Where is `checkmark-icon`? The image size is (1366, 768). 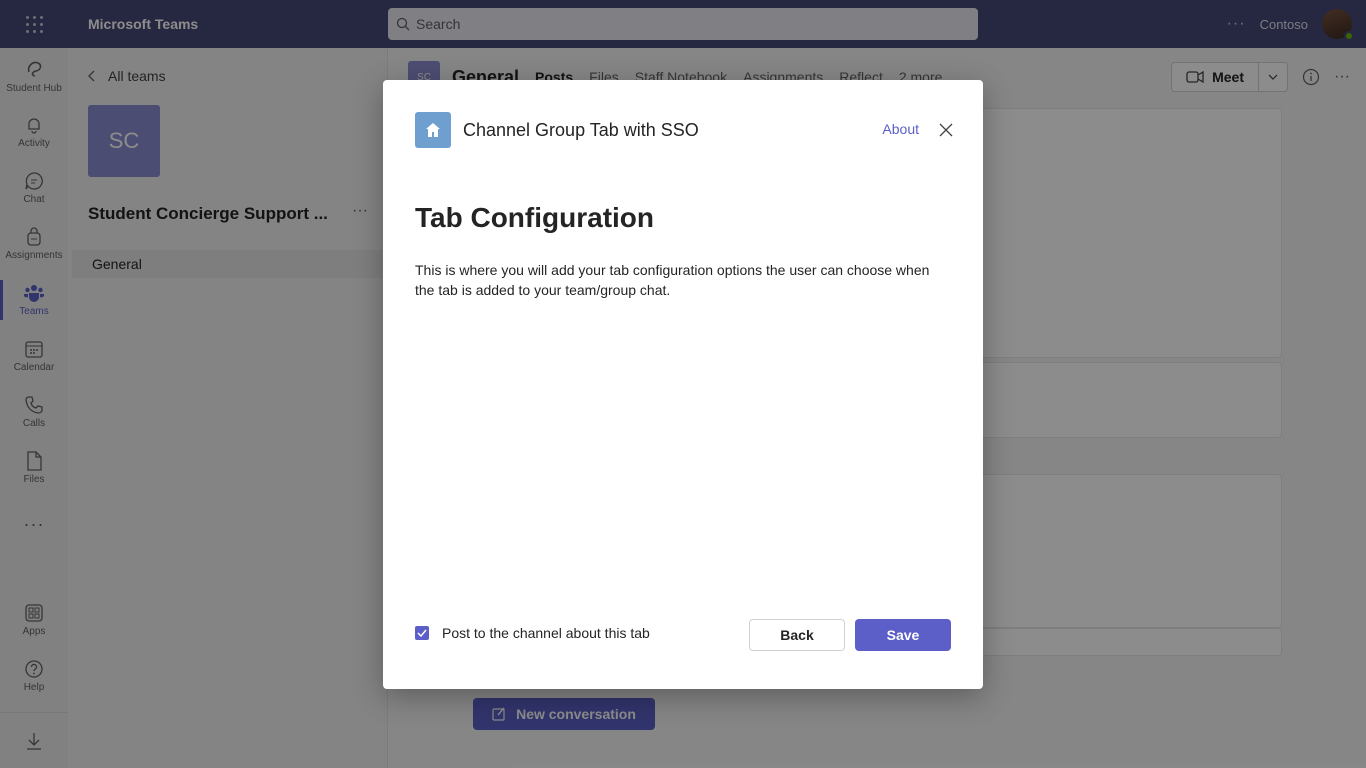
checkmark-icon is located at coordinates (422, 633).